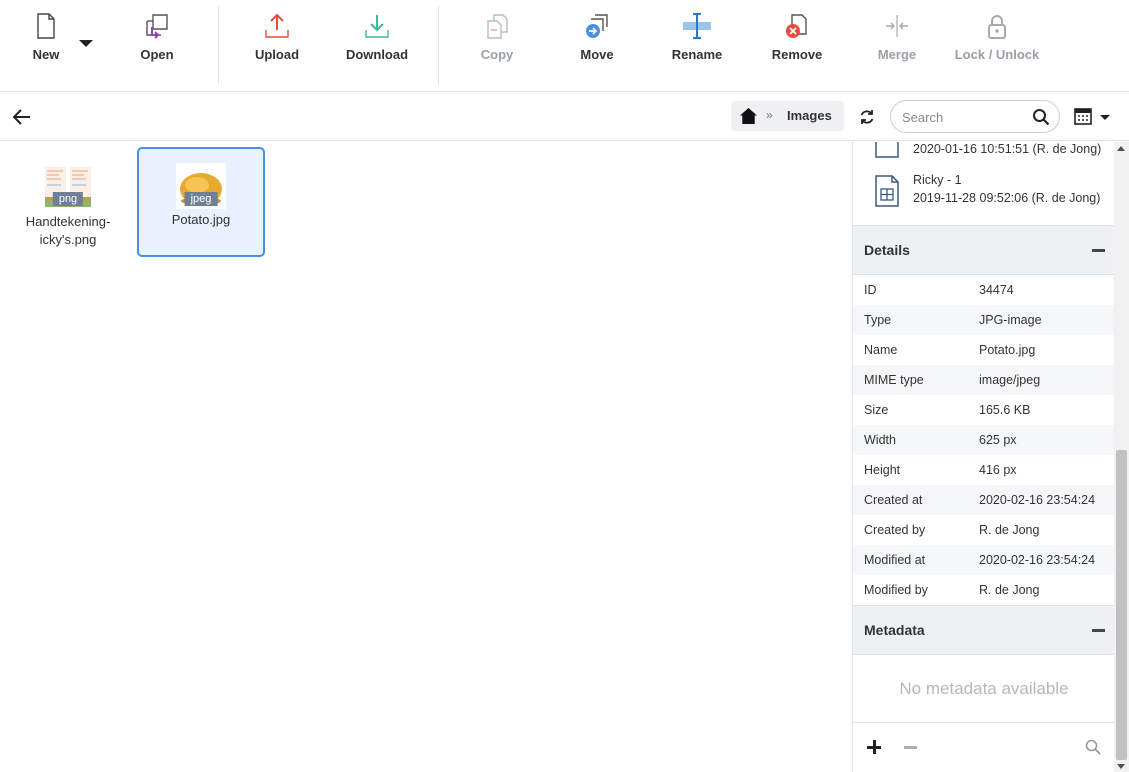 This screenshot has height=772, width=1129. What do you see at coordinates (983, 747) in the screenshot?
I see `metadata-footer` at bounding box center [983, 747].